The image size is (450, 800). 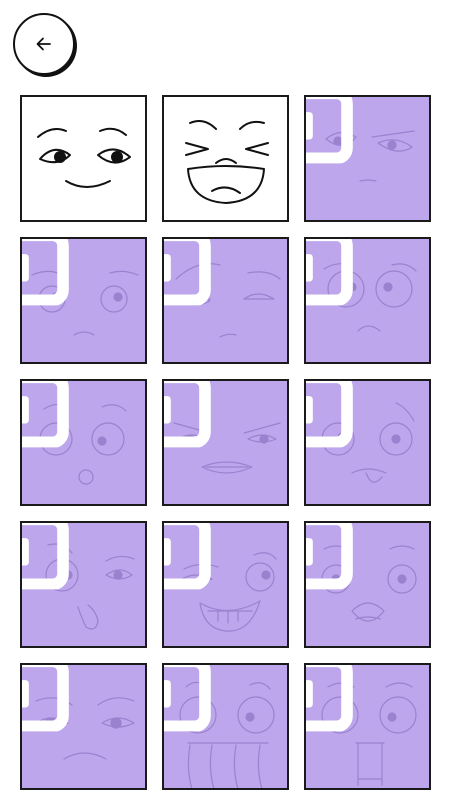 What do you see at coordinates (225, 726) in the screenshot?
I see `face-tile-drooling` at bounding box center [225, 726].